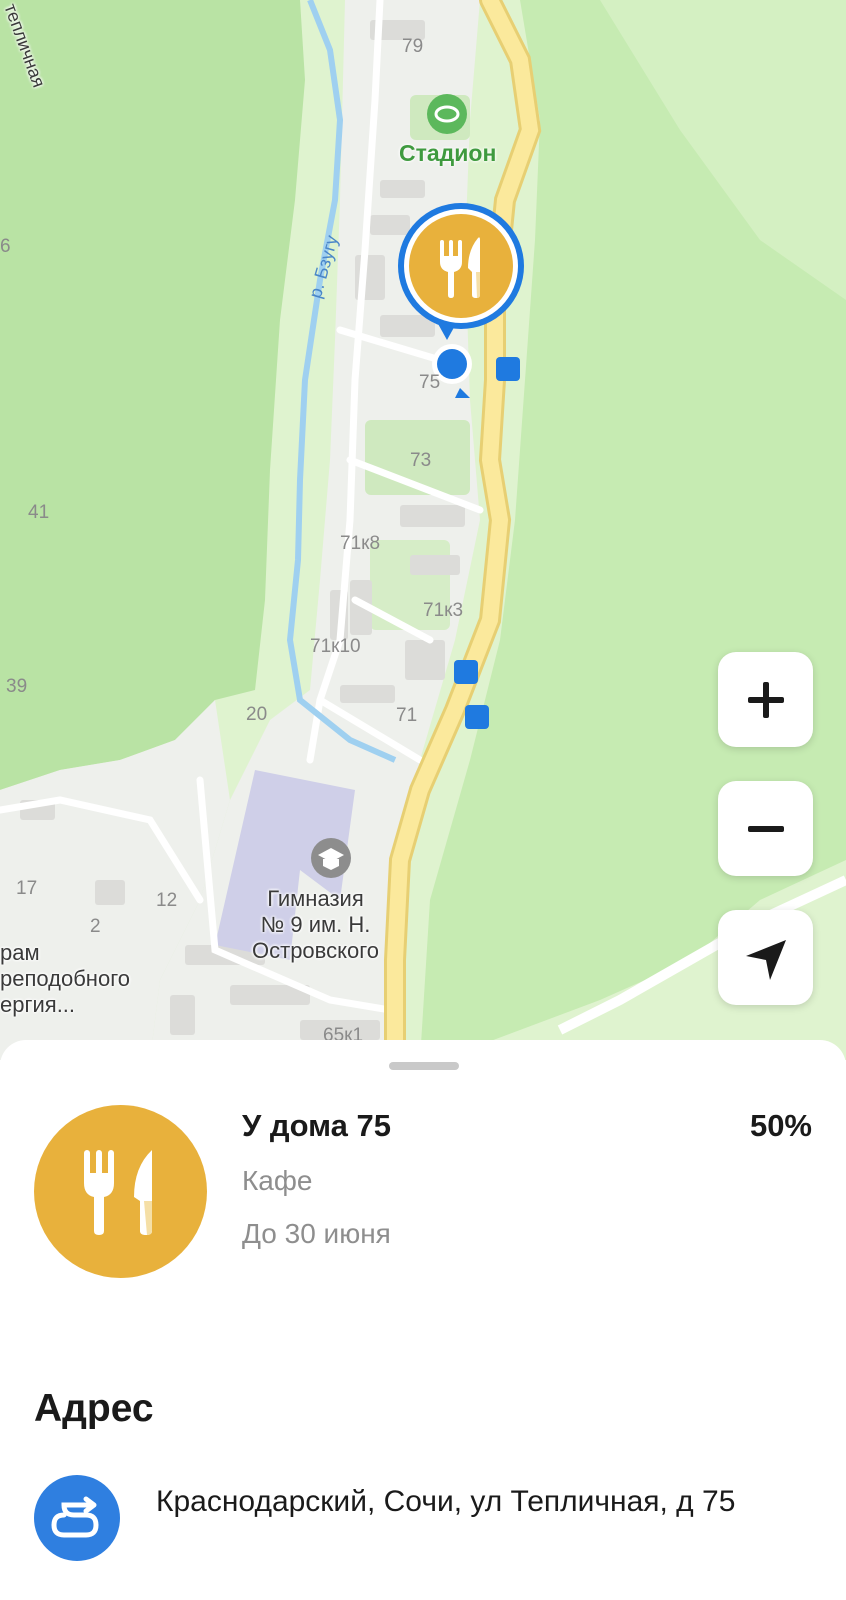 Image resolution: width=846 pixels, height=1600 pixels. What do you see at coordinates (27, 888) in the screenshot?
I see `house-number: 17` at bounding box center [27, 888].